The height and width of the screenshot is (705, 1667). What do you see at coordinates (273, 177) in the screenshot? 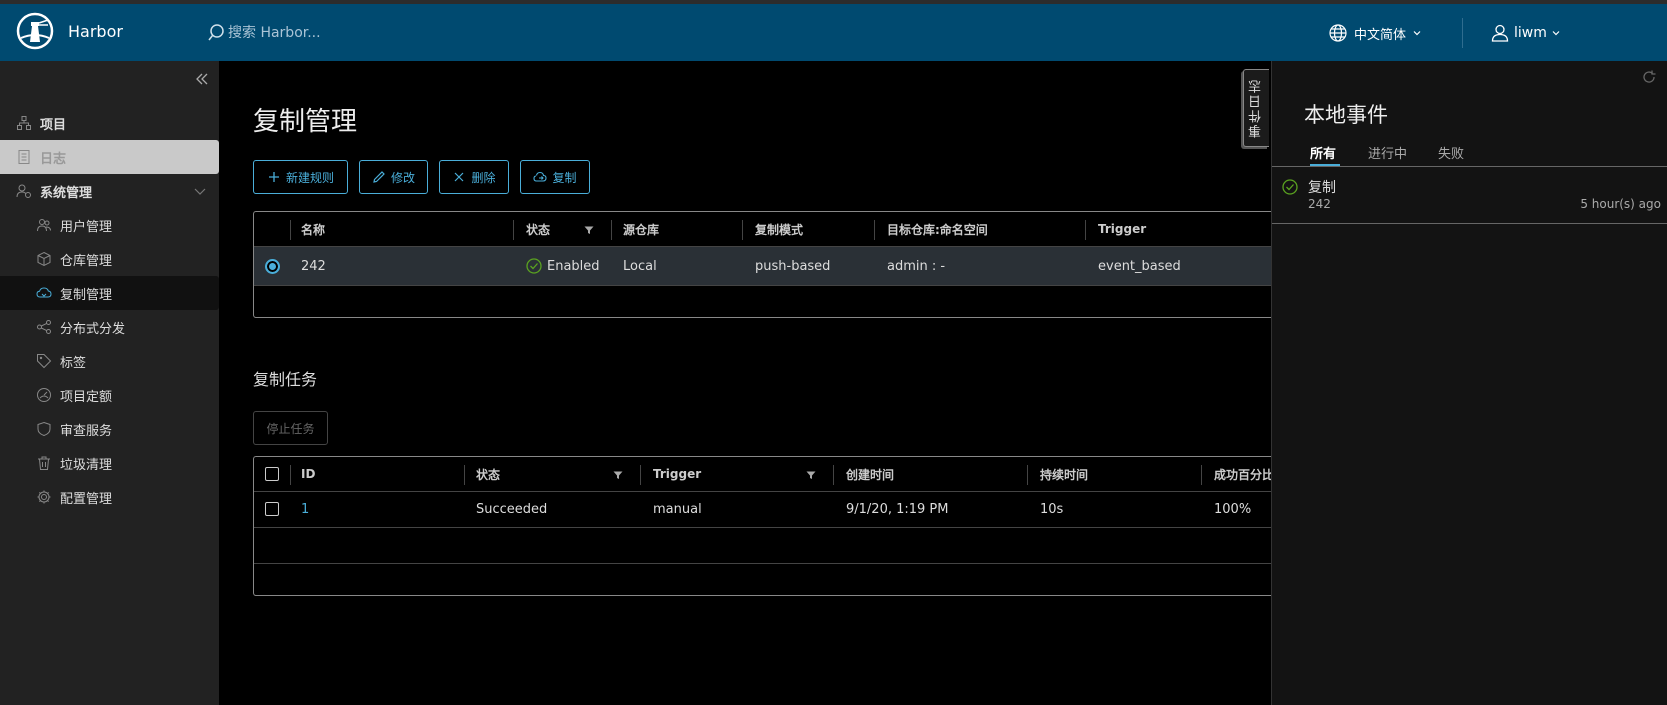
I see `plus-icon` at bounding box center [273, 177].